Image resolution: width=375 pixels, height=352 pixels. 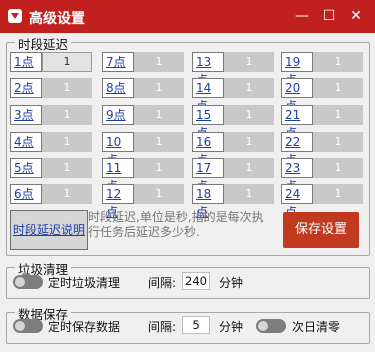 I want to click on hour-label: 21点, so click(x=297, y=122).